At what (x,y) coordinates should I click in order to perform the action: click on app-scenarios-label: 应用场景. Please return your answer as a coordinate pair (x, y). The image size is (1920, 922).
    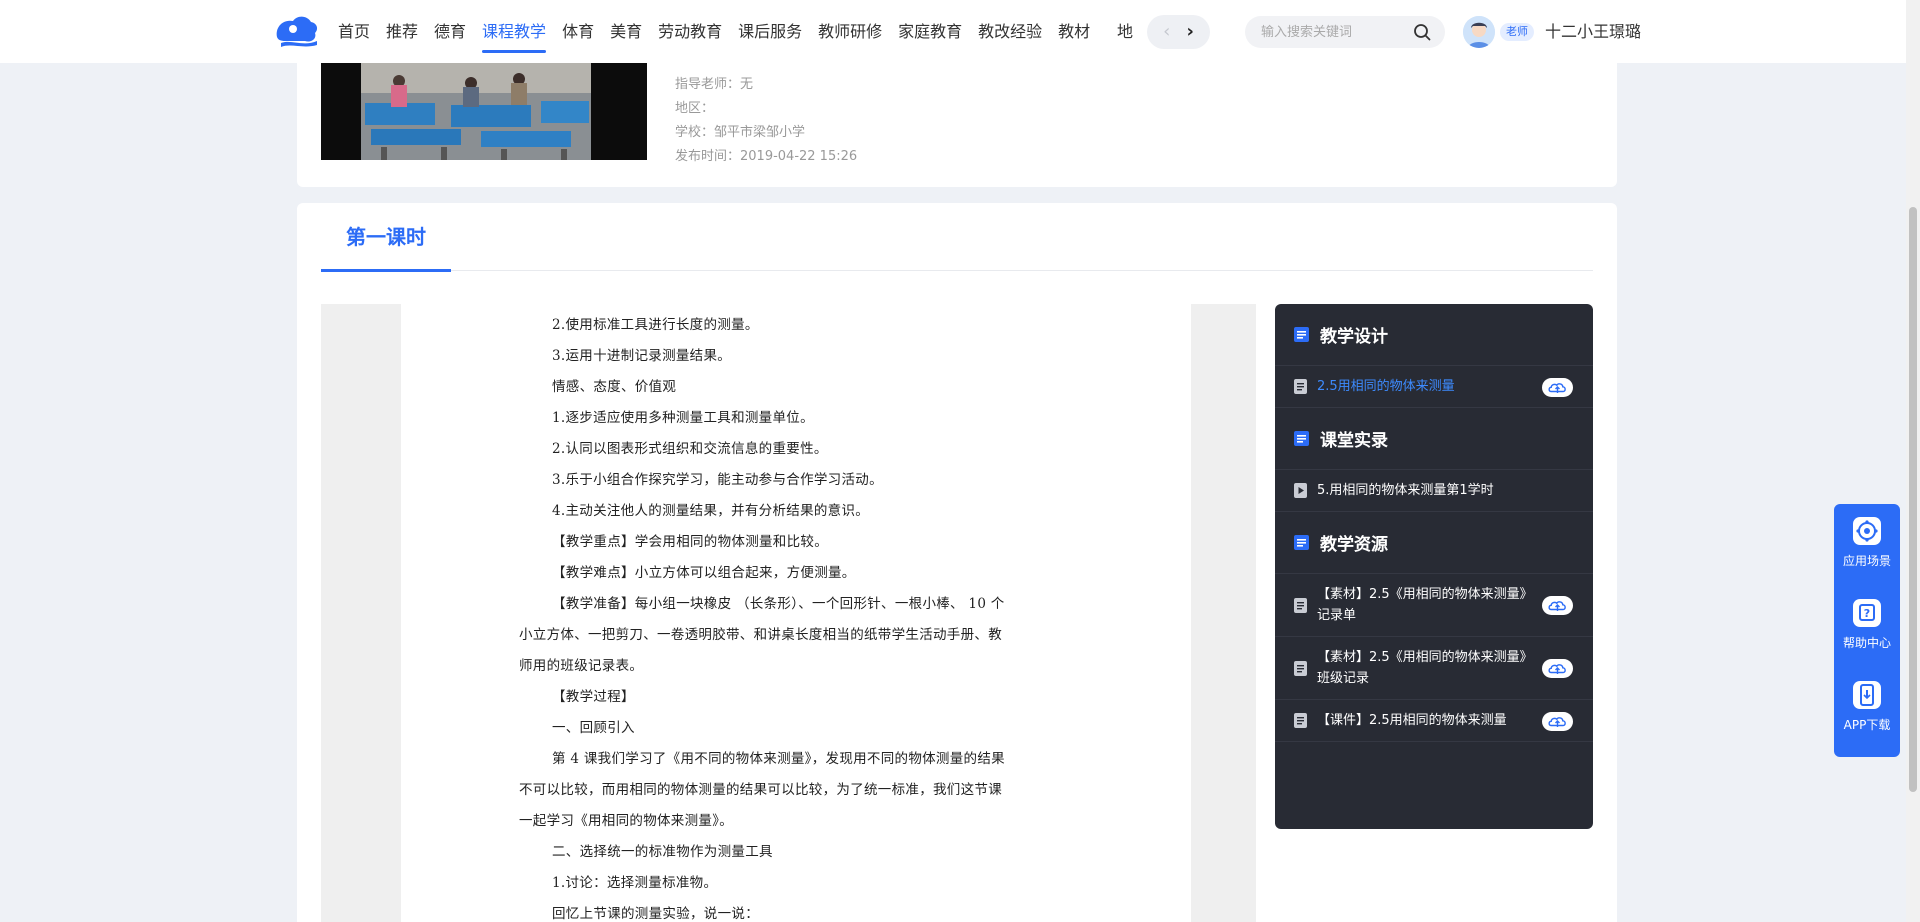
    Looking at the image, I should click on (1866, 561).